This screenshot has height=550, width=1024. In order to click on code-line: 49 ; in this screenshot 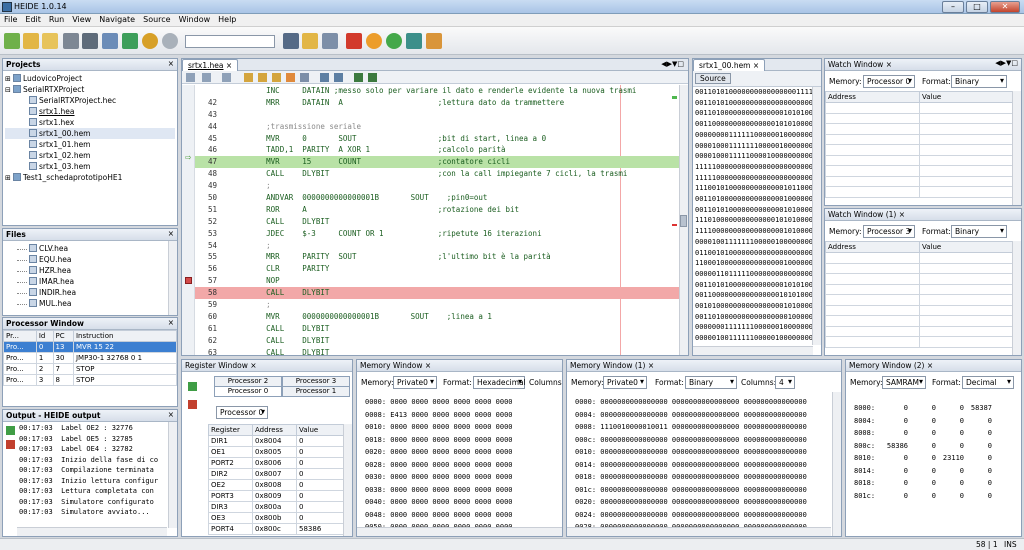, I will do `click(437, 186)`.